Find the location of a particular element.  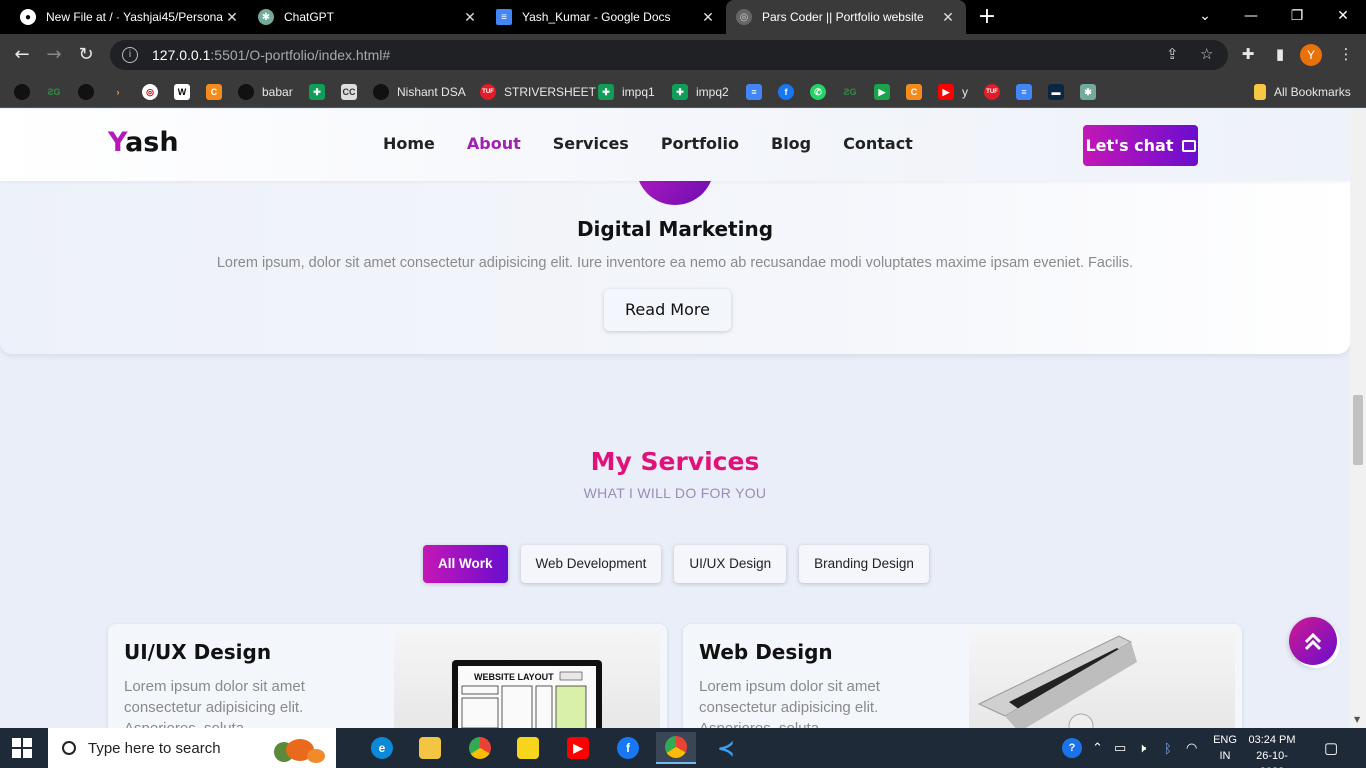

nav-contact: Contact is located at coordinates (878, 143).